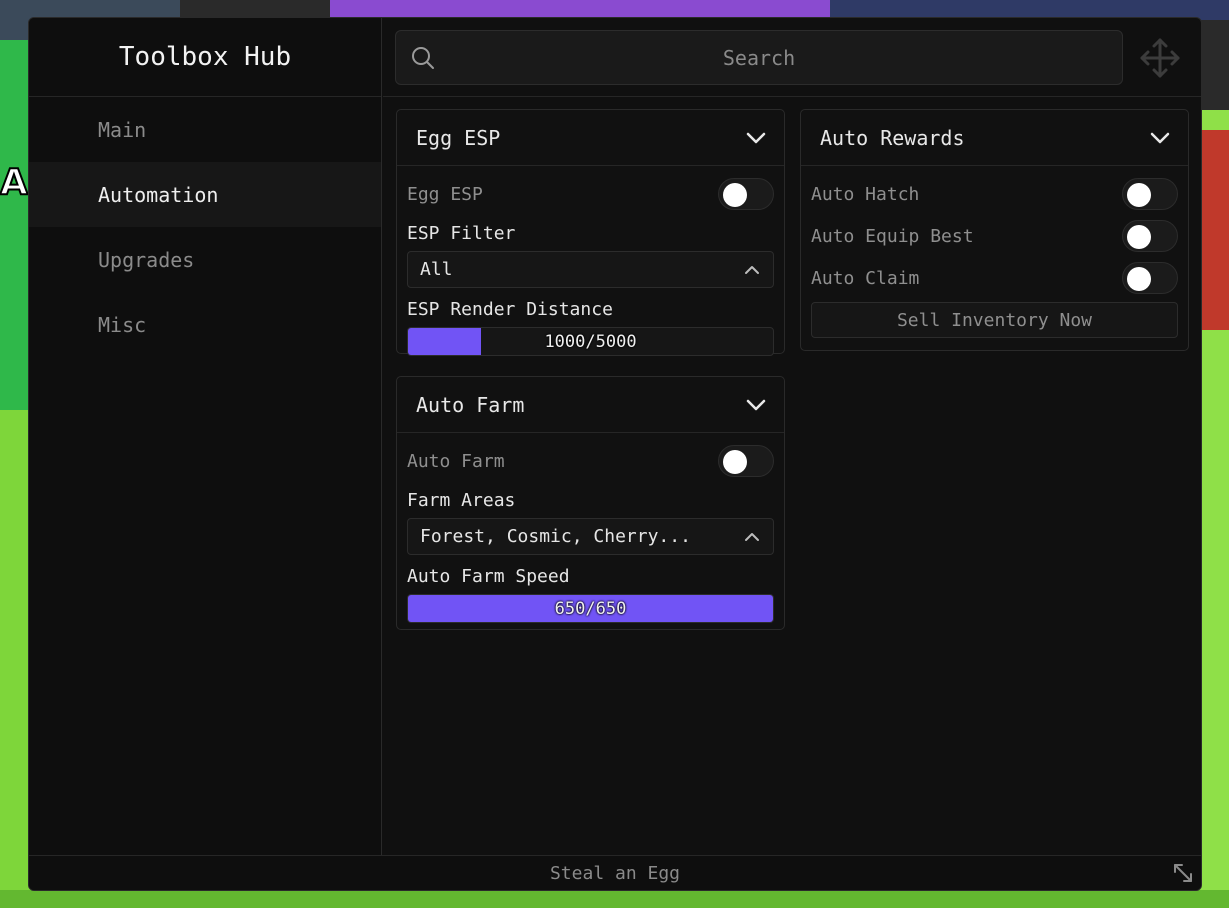 The width and height of the screenshot is (1229, 908). I want to click on game-name: Steal an Egg, so click(615, 873).